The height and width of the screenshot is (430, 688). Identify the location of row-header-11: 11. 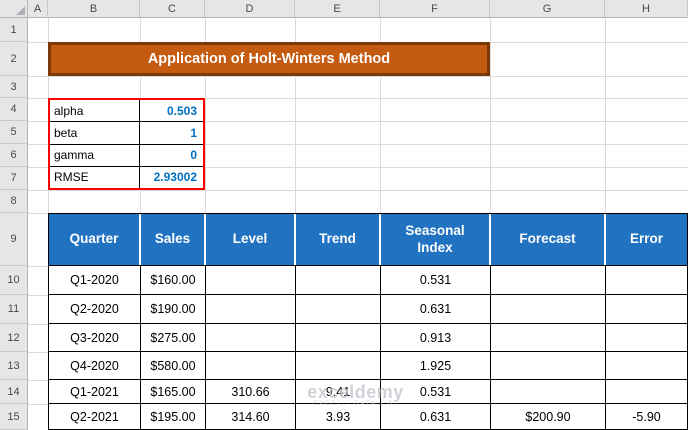
(13, 309).